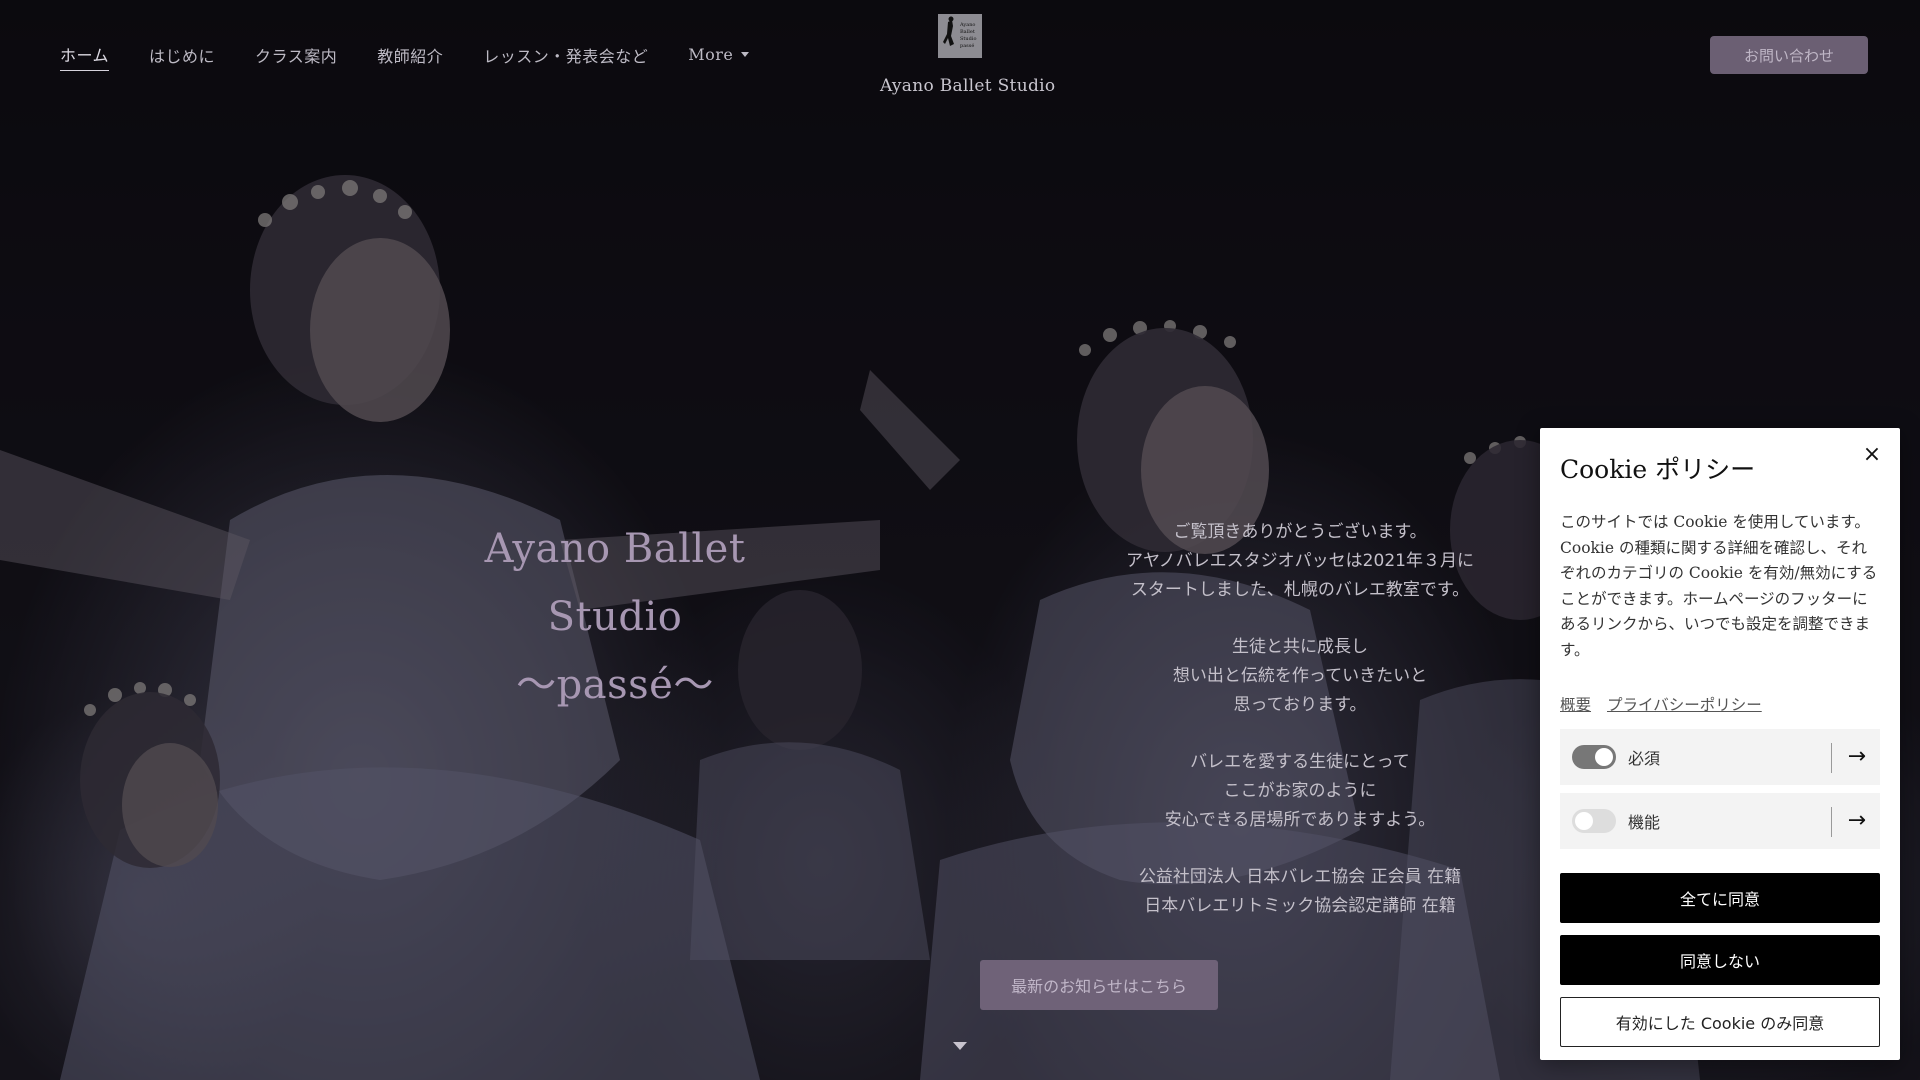 This screenshot has height=1080, width=1920. What do you see at coordinates (1720, 821) in the screenshot?
I see `cookie-category-functional: 機能 →` at bounding box center [1720, 821].